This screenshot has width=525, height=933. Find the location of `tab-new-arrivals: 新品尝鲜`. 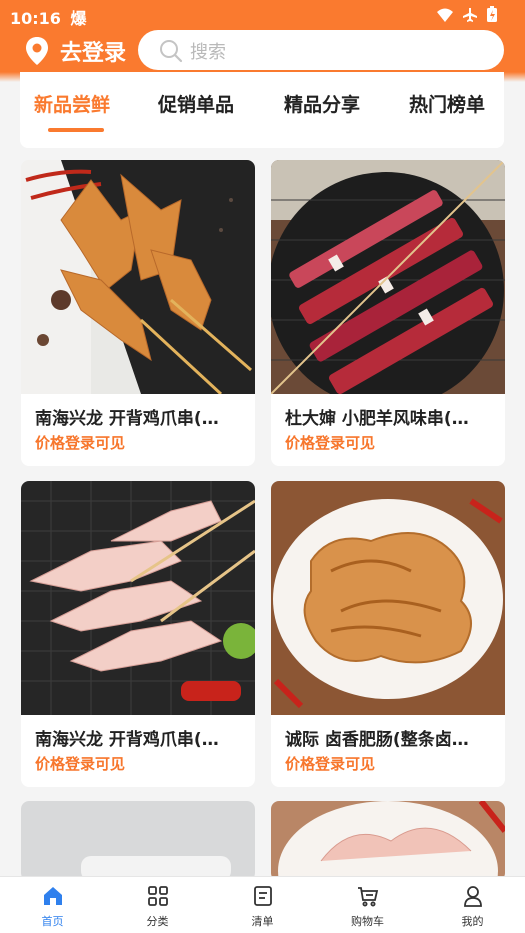

tab-new-arrivals: 新品尝鲜 is located at coordinates (72, 103).